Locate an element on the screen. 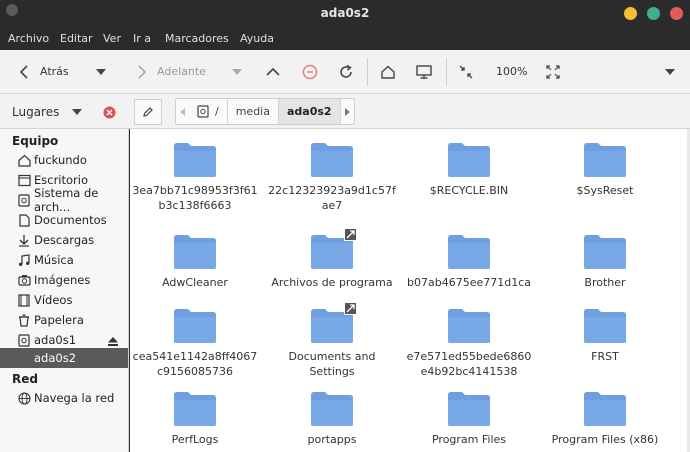 Image resolution: width=690 pixels, height=452 pixels. folder-item: cea541e1142a8ff4067c9156085736 is located at coordinates (195, 343).